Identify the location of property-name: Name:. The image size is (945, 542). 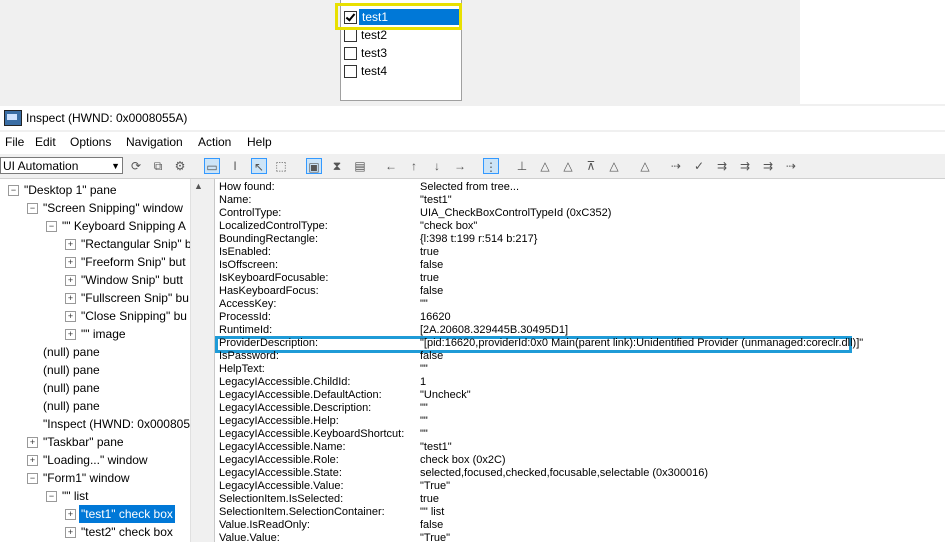
(235, 200).